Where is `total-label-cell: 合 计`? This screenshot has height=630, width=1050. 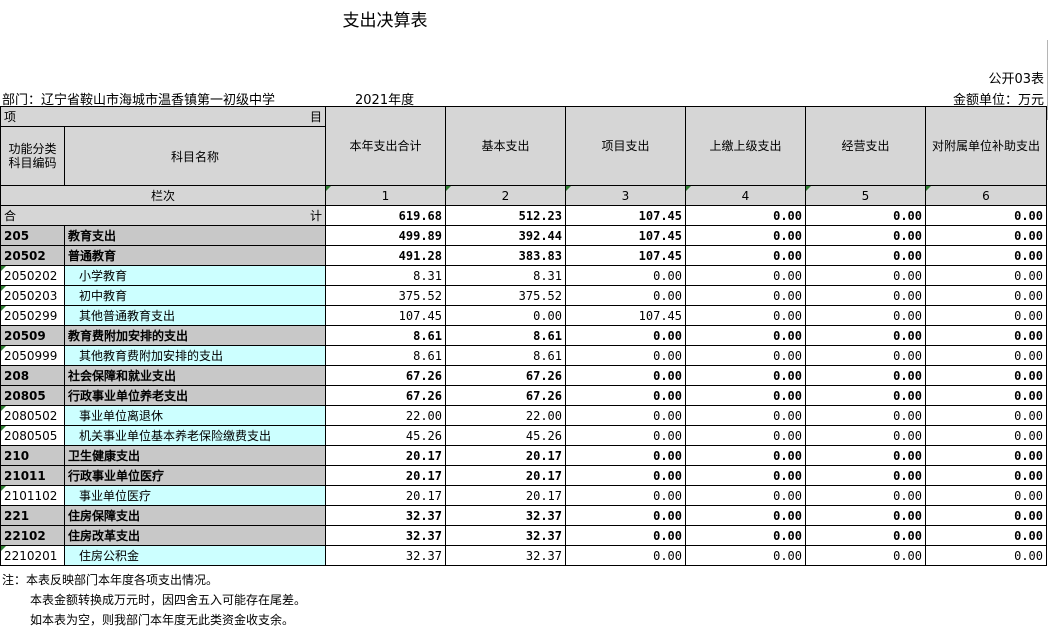 total-label-cell: 合 计 is located at coordinates (163, 215).